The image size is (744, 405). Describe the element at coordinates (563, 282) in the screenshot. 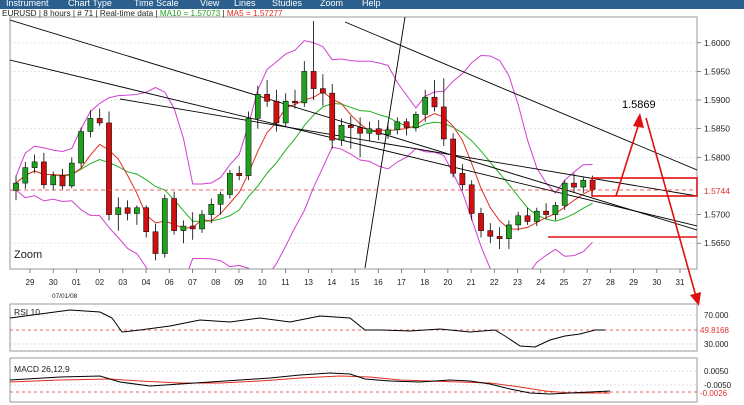

I see `date-tick-label: 25` at that location.